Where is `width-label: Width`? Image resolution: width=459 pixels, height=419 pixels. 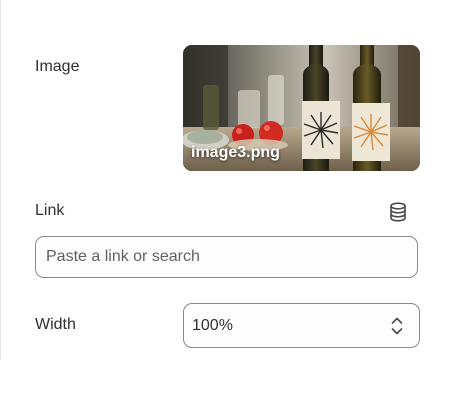
width-label: Width is located at coordinates (55, 324).